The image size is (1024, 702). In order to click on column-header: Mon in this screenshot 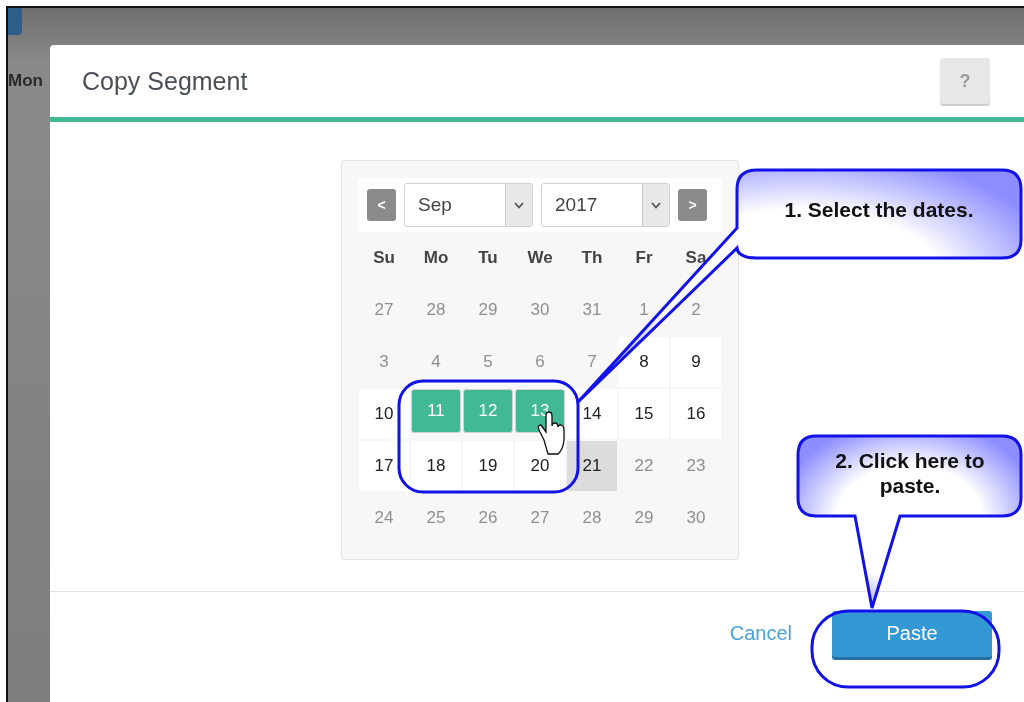, I will do `click(25, 81)`.